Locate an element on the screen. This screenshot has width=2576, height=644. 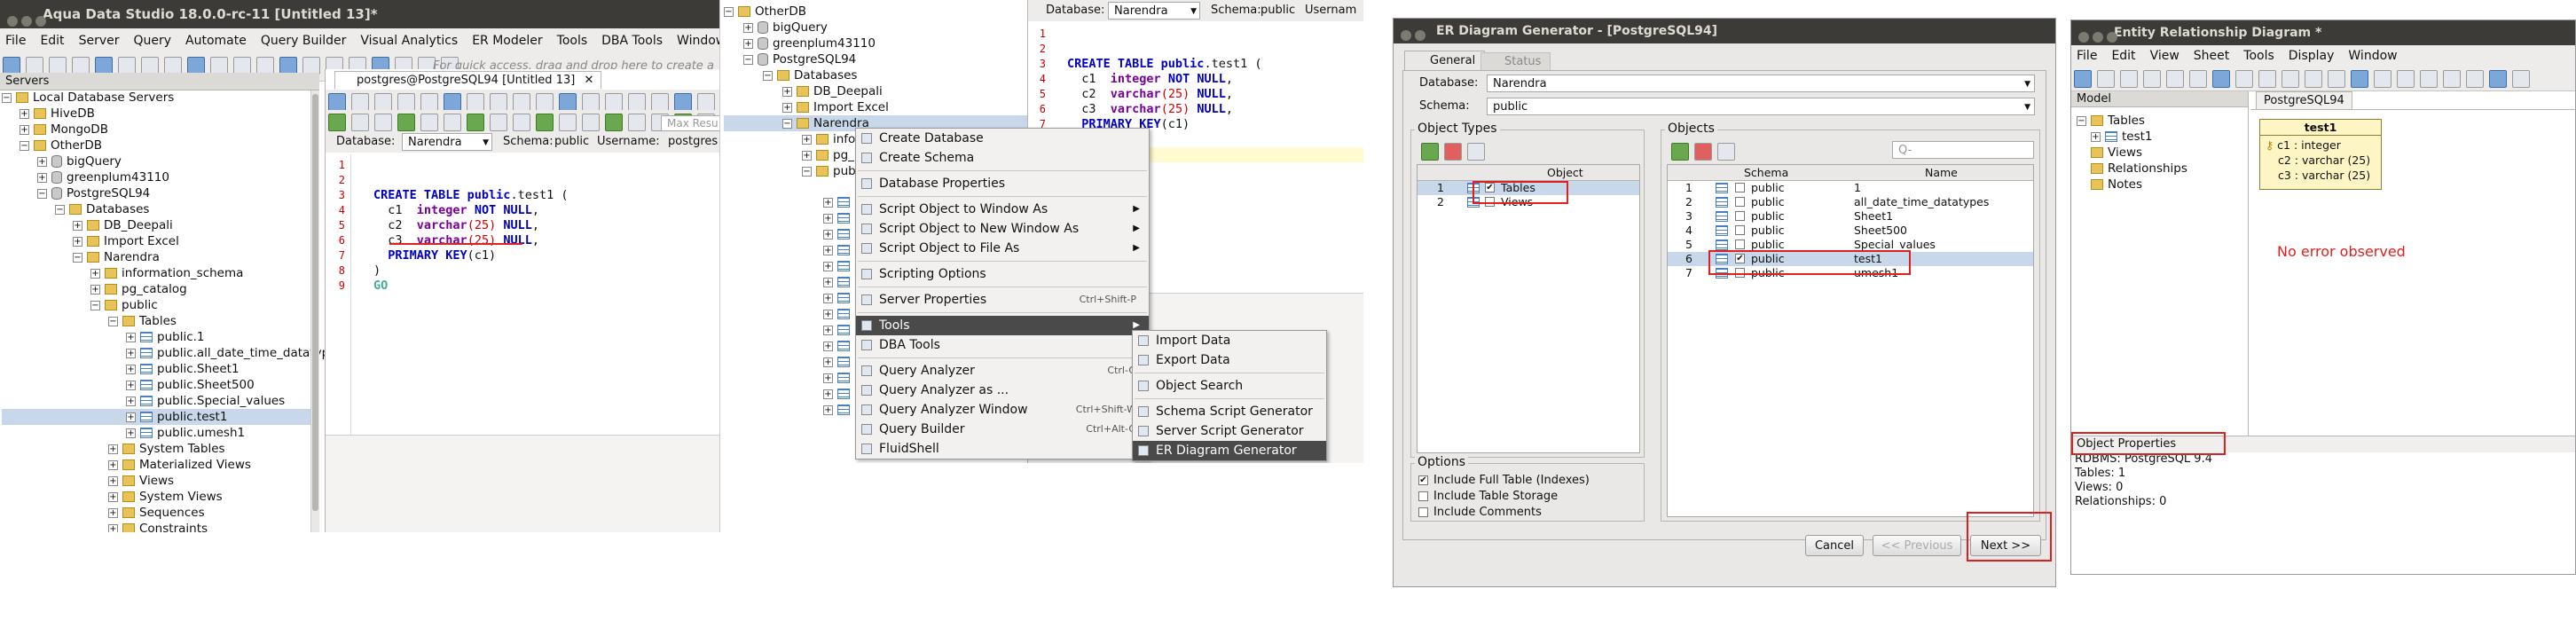
tab-general: General is located at coordinates (1445, 60).